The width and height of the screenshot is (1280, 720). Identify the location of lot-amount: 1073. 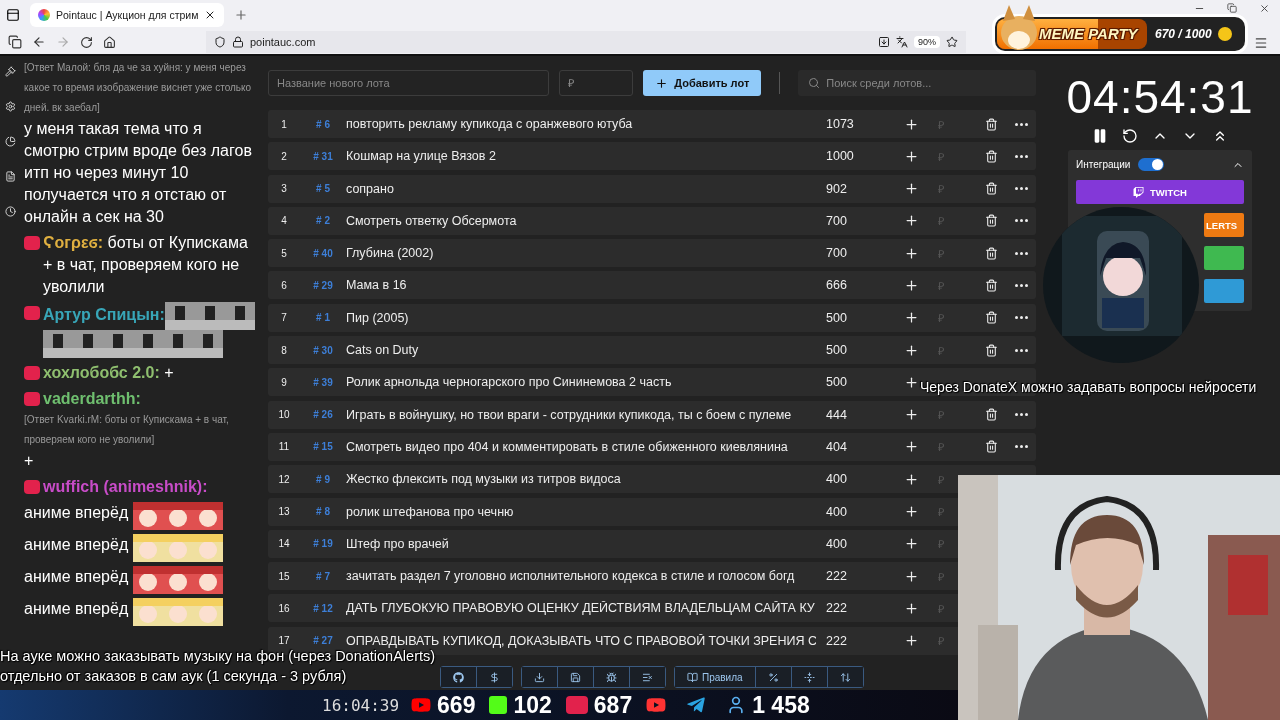
(840, 124).